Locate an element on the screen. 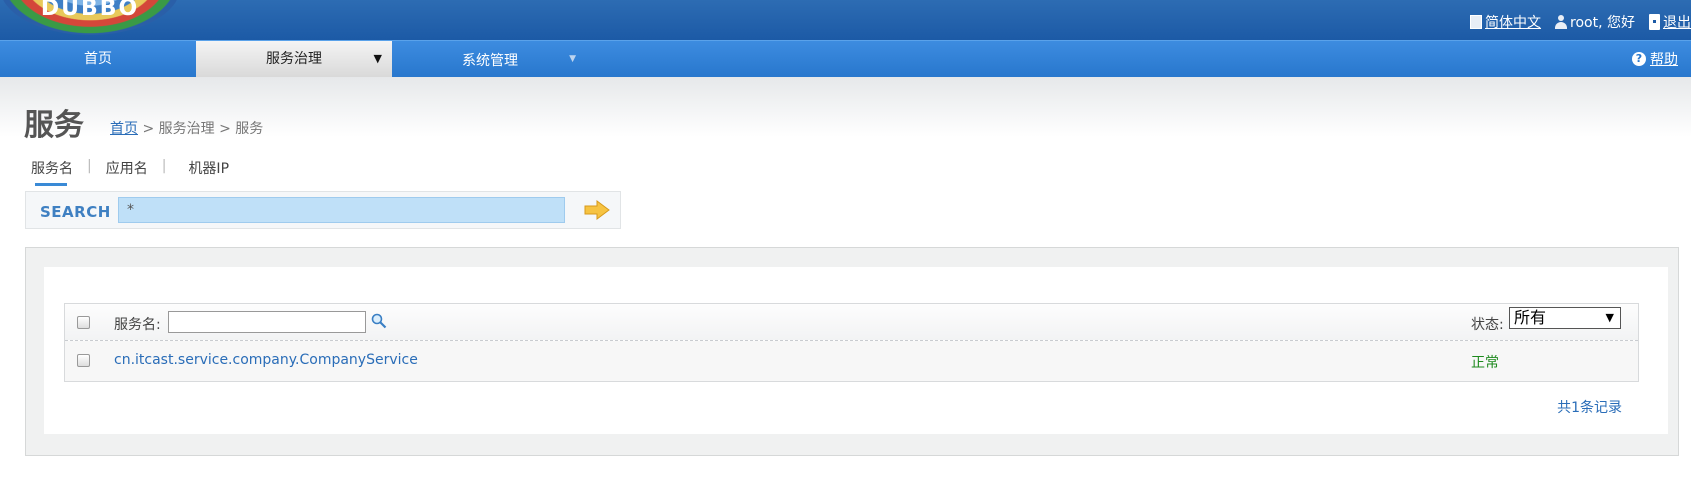 The width and height of the screenshot is (1691, 484). search-bar: SEARCH is located at coordinates (323, 210).